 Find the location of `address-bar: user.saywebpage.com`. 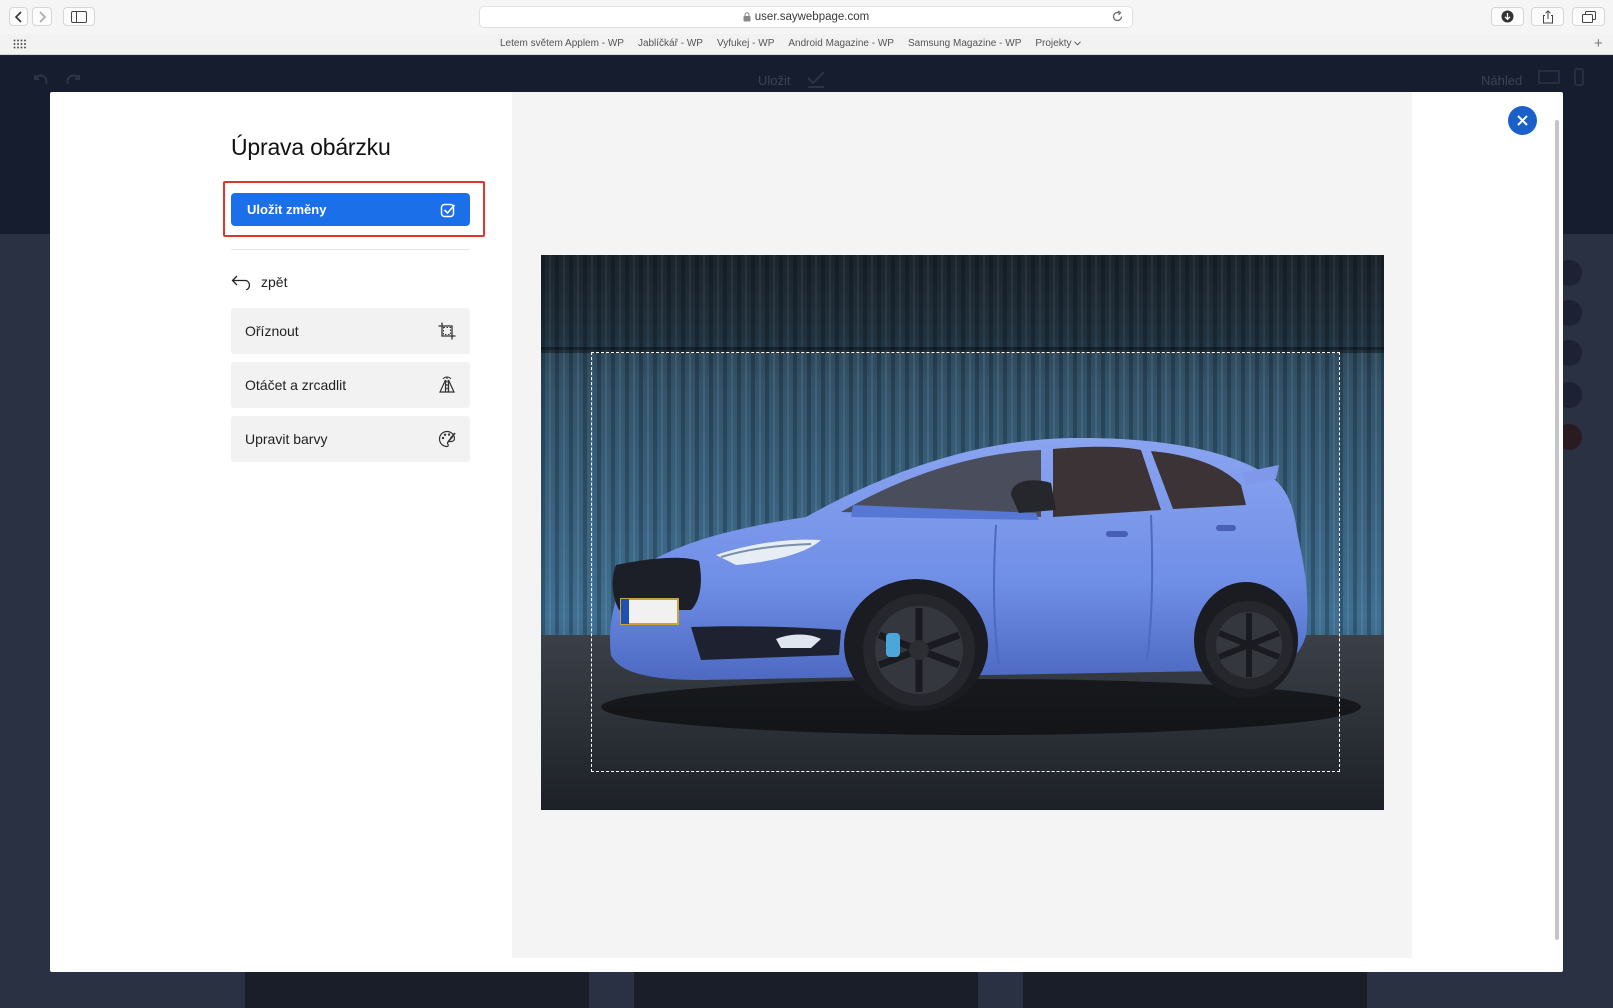

address-bar: user.saywebpage.com is located at coordinates (806, 17).